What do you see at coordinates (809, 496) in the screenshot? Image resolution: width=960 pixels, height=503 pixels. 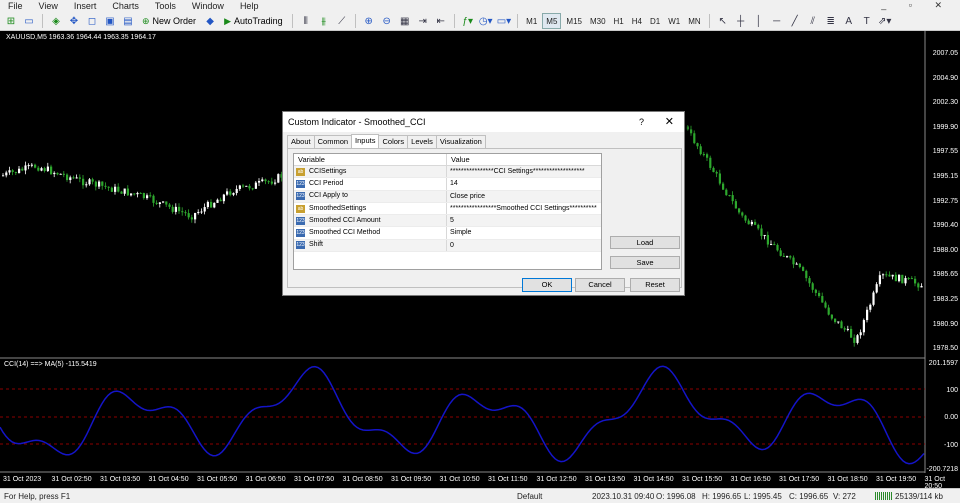 I see `status-close: C: 1996.65` at bounding box center [809, 496].